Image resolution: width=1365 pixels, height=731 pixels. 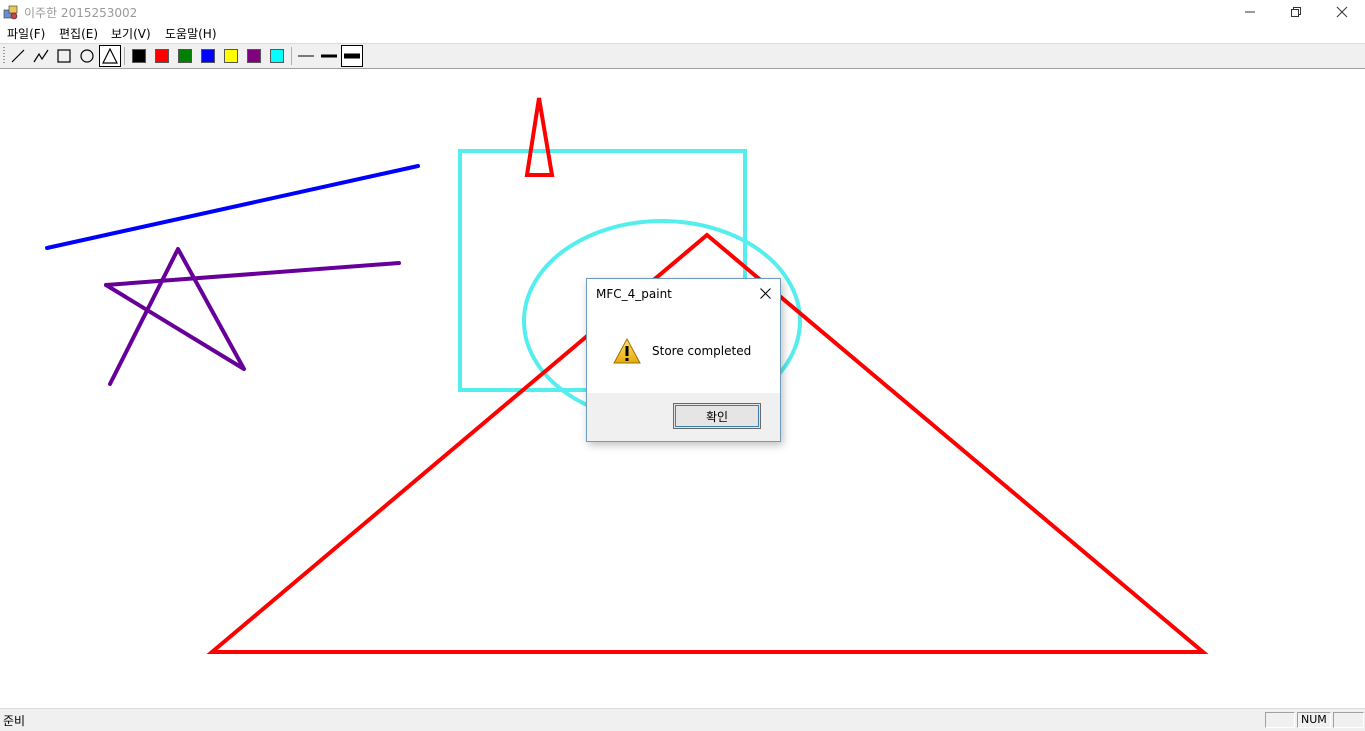 I want to click on thick-line-button, so click(x=352, y=56).